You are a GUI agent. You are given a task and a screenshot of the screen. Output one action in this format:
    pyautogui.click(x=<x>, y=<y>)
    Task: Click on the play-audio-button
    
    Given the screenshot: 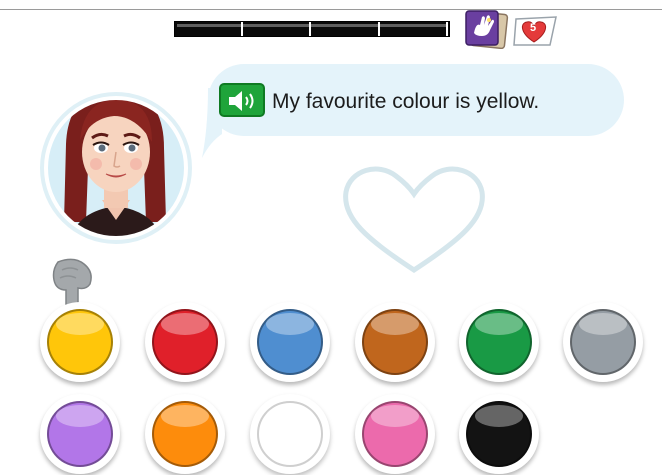 What is the action you would take?
    pyautogui.click(x=242, y=100)
    